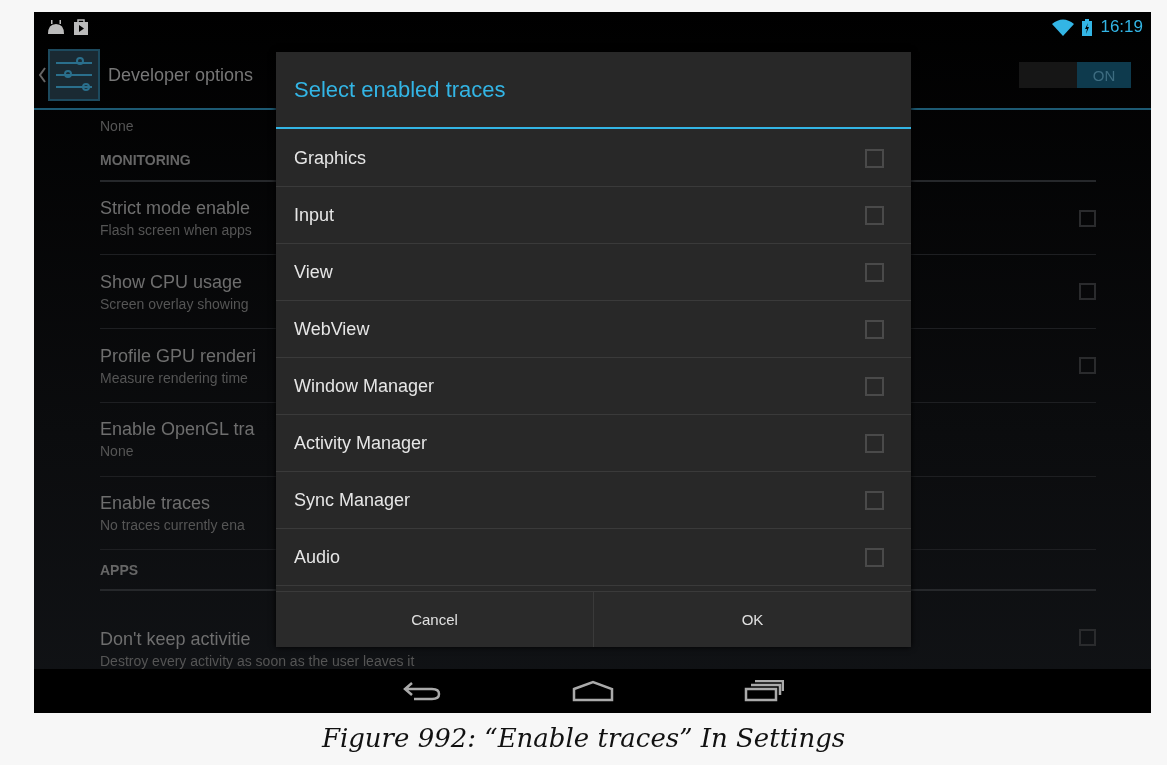  What do you see at coordinates (763, 691) in the screenshot?
I see `recent-apps-icon` at bounding box center [763, 691].